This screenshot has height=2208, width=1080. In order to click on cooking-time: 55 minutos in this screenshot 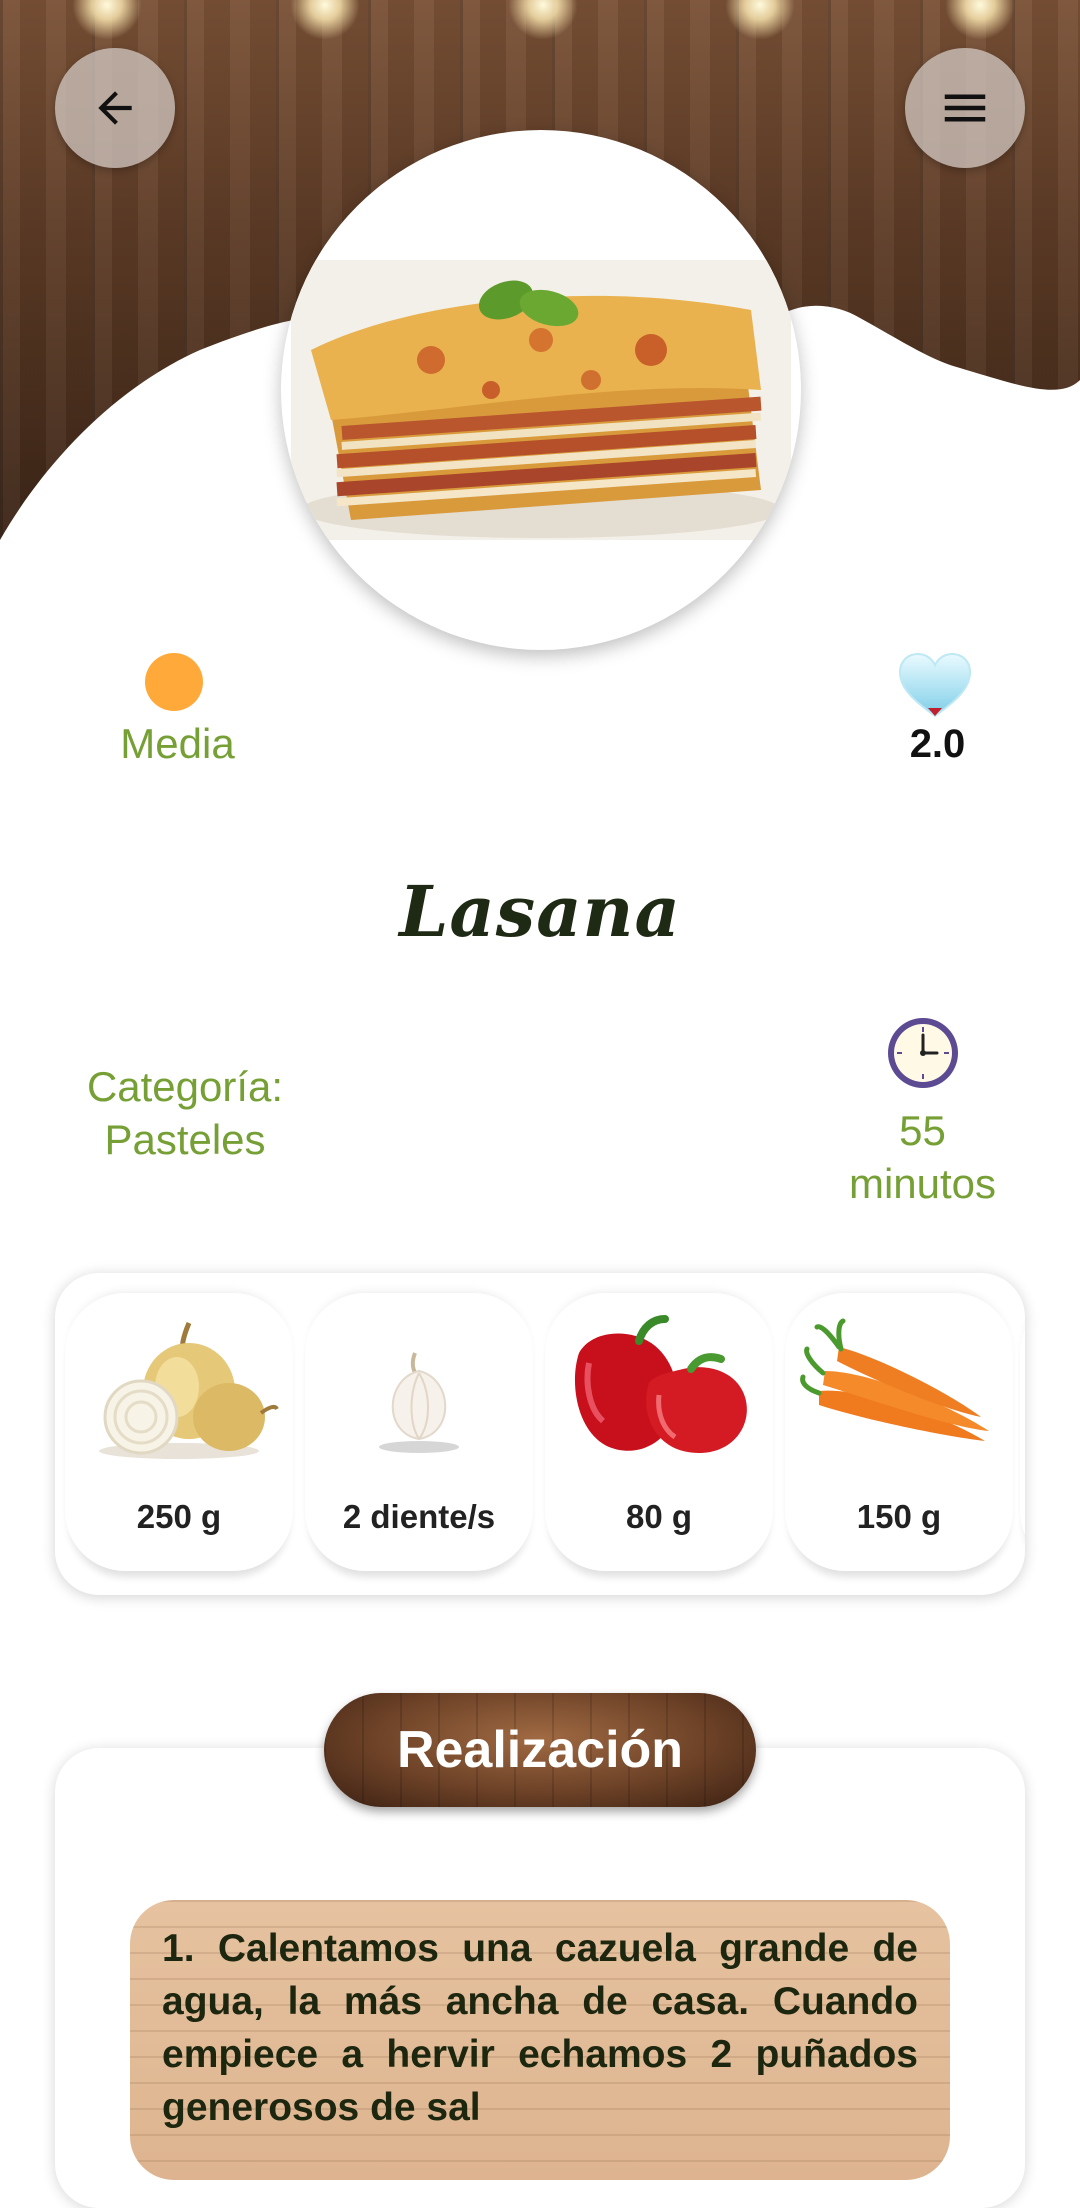, I will do `click(922, 1157)`.